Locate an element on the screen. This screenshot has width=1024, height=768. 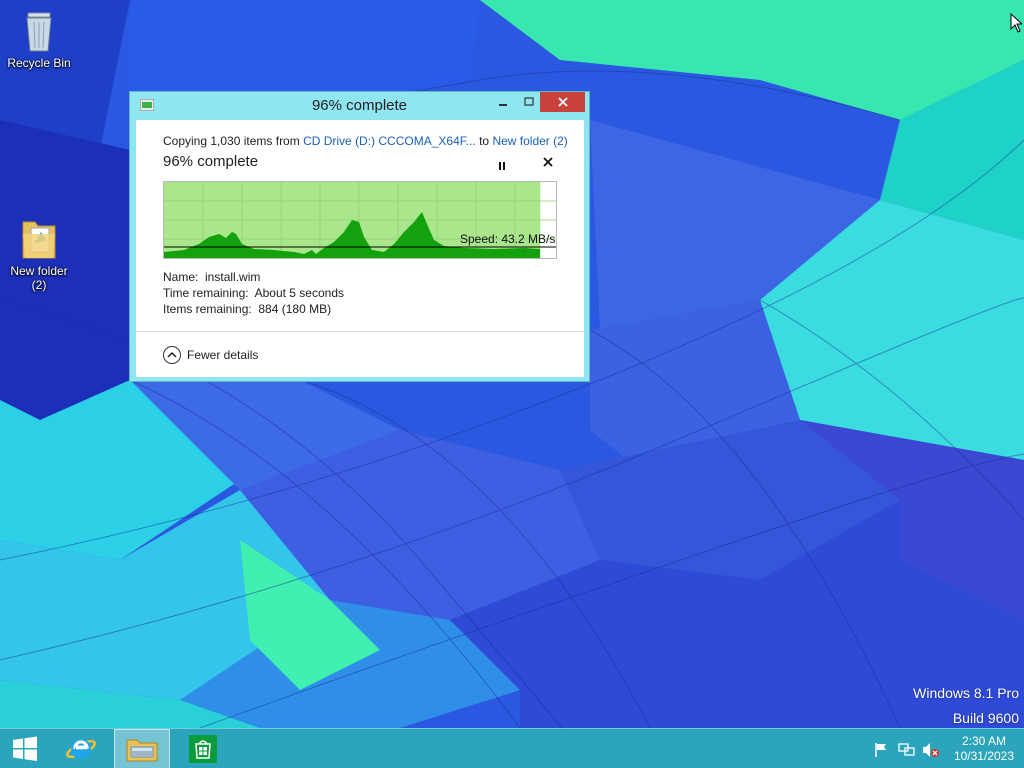
store-icon is located at coordinates (203, 749).